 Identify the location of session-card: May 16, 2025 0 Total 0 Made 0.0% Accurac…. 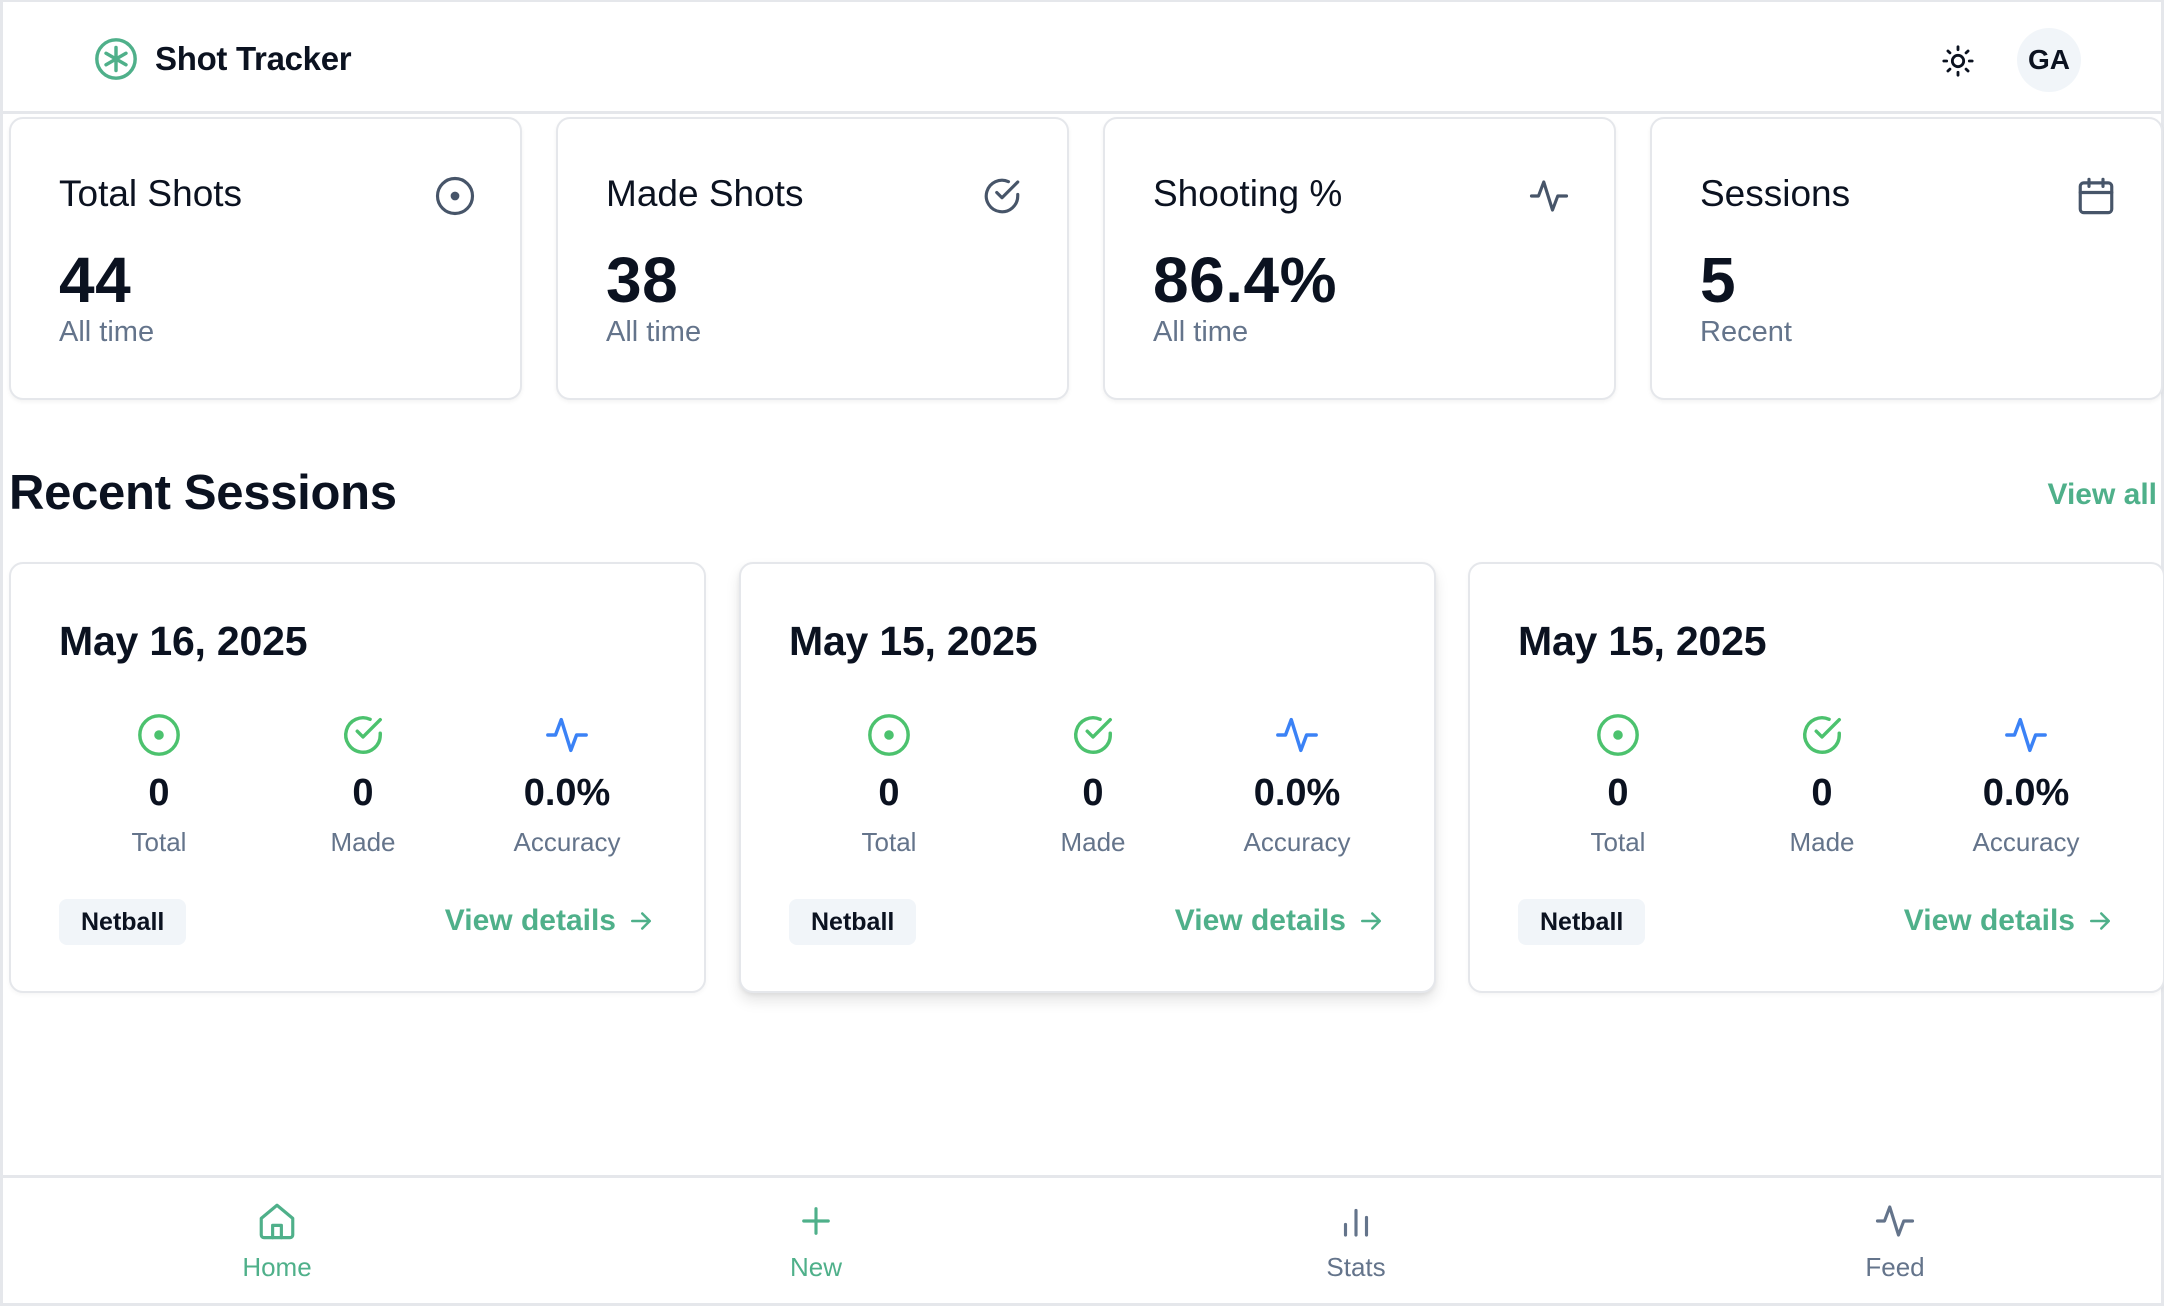
(357, 777).